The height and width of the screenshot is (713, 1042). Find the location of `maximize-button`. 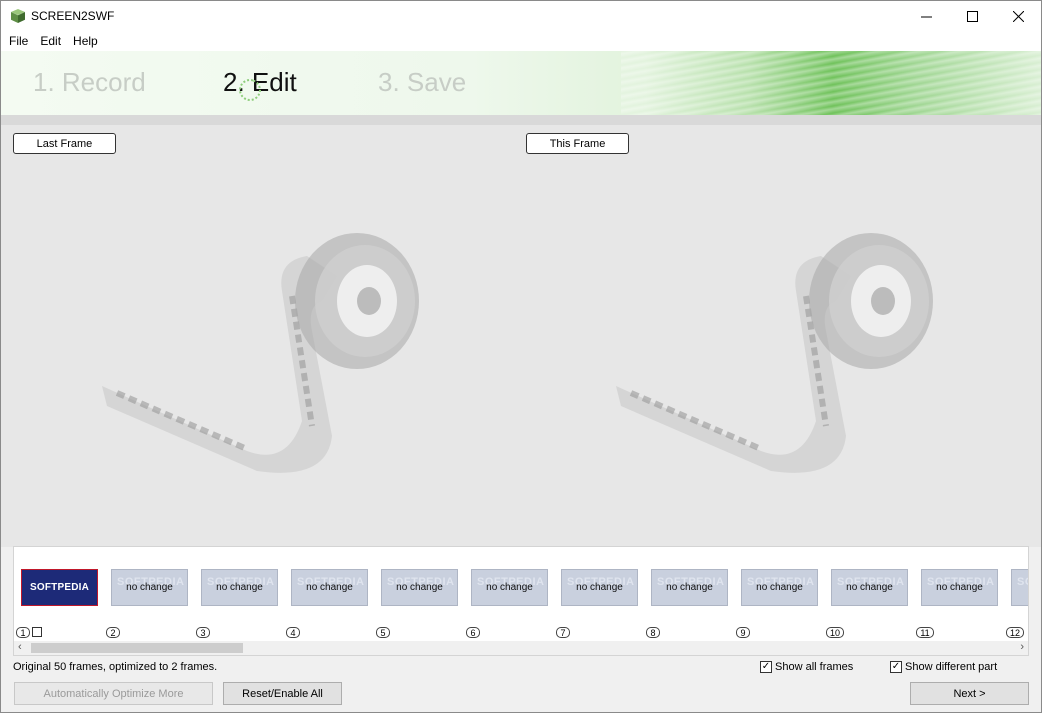

maximize-button is located at coordinates (972, 16).